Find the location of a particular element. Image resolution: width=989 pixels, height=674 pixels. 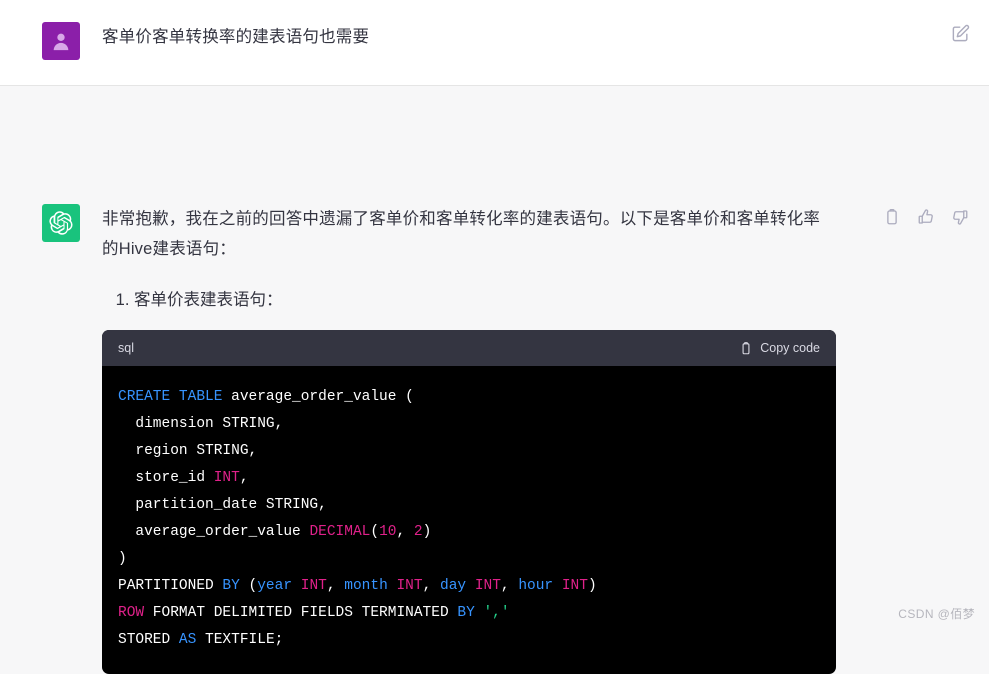

clipboard-icon is located at coordinates (746, 347).